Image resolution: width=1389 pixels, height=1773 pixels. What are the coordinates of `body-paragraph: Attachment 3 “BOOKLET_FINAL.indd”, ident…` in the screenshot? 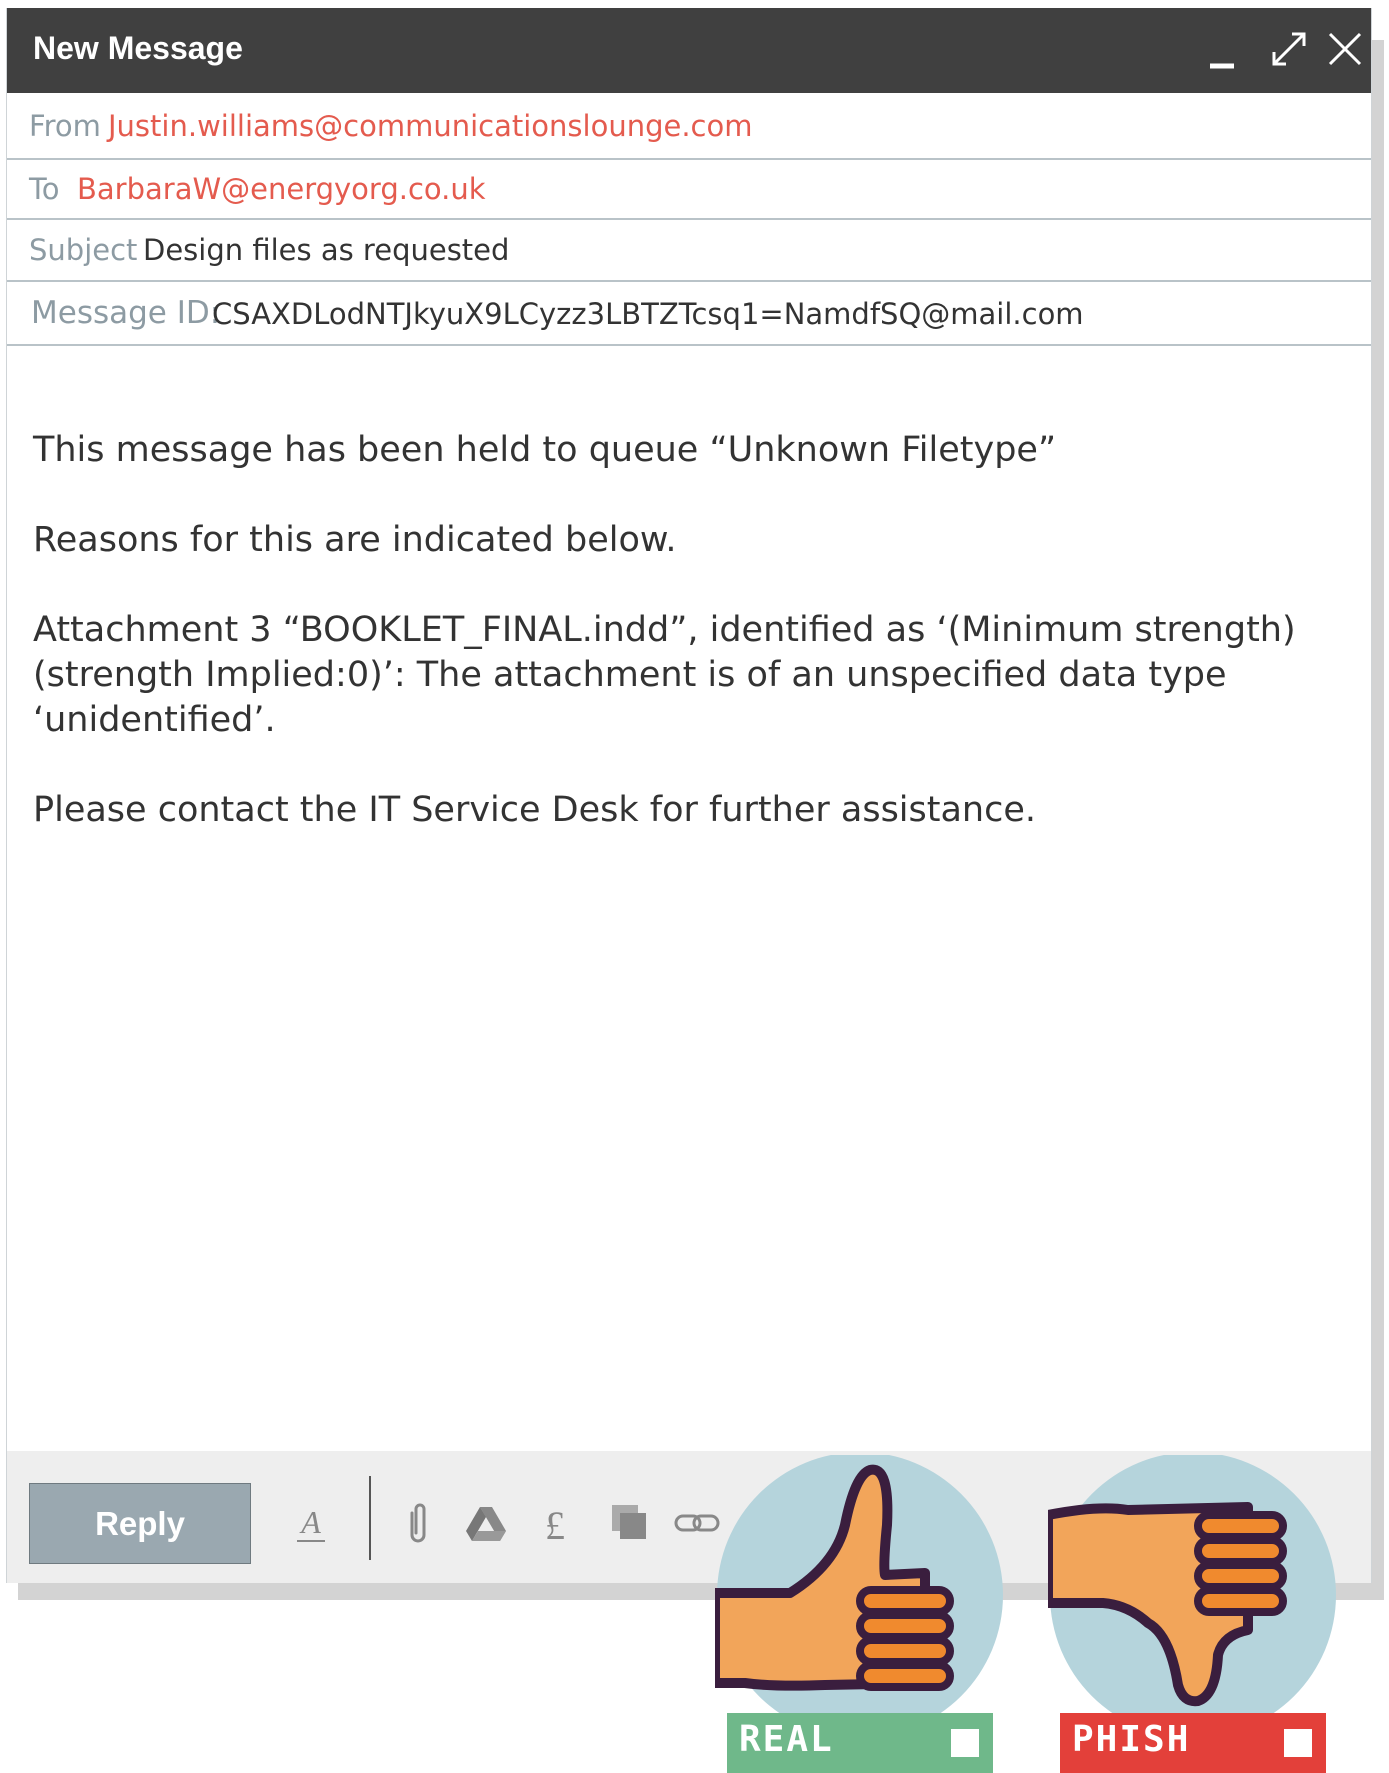 It's located at (664, 675).